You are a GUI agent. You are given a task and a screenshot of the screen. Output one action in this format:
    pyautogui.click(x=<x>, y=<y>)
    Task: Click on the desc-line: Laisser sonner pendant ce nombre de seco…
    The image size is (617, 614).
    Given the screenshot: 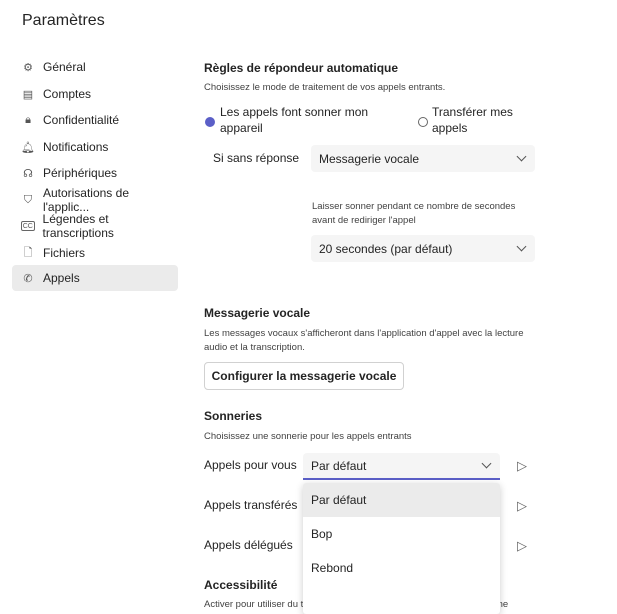 What is the action you would take?
    pyautogui.click(x=414, y=206)
    